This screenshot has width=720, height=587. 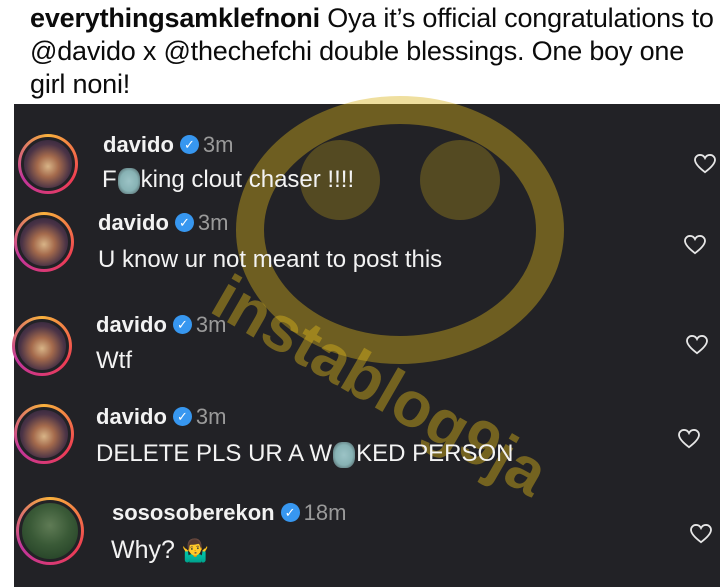 What do you see at coordinates (195, 550) in the screenshot?
I see `person-shrugging-icon: 🤷‍♂️` at bounding box center [195, 550].